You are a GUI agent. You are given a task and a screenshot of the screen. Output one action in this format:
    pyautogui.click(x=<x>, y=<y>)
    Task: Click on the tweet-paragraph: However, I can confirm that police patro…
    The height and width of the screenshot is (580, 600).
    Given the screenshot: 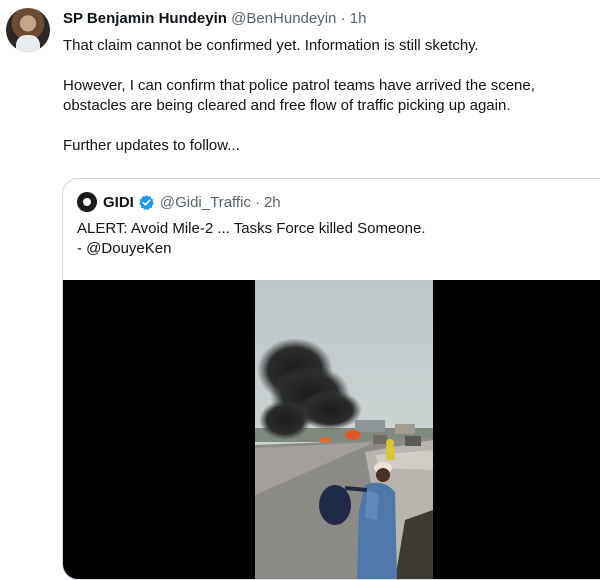 What is the action you would take?
    pyautogui.click(x=299, y=95)
    